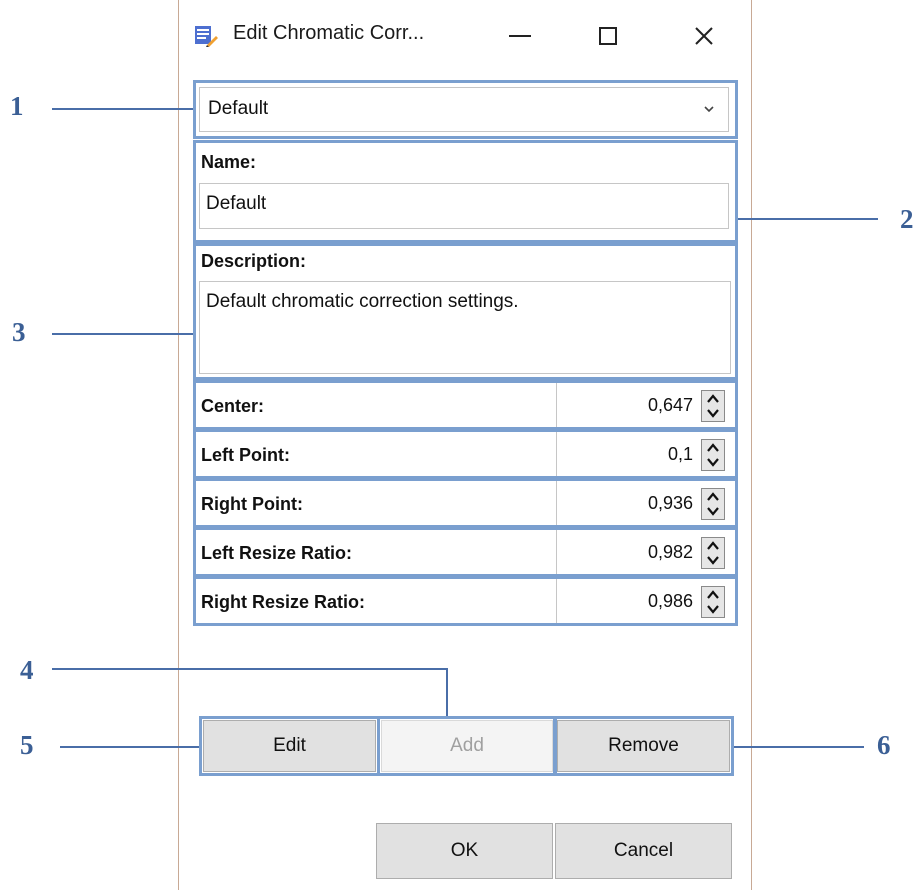 This screenshot has width=921, height=890. I want to click on callout-number-2: 2, so click(907, 219).